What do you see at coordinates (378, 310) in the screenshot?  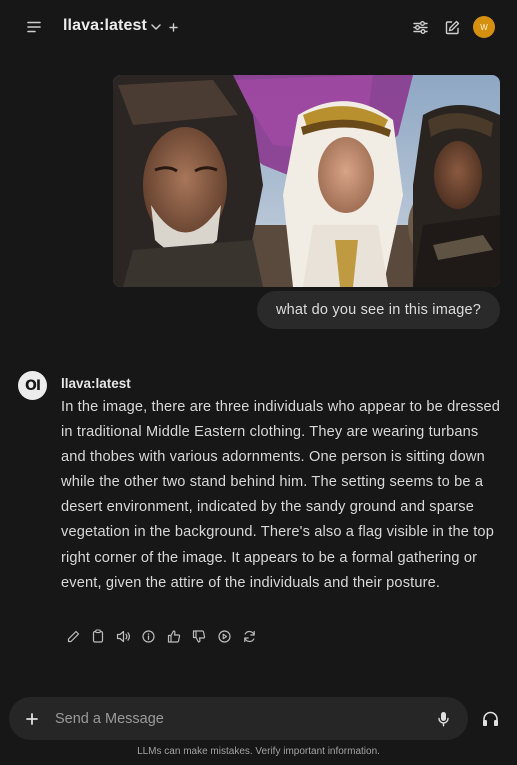 I see `user-message-bubble: what do you see in this image?` at bounding box center [378, 310].